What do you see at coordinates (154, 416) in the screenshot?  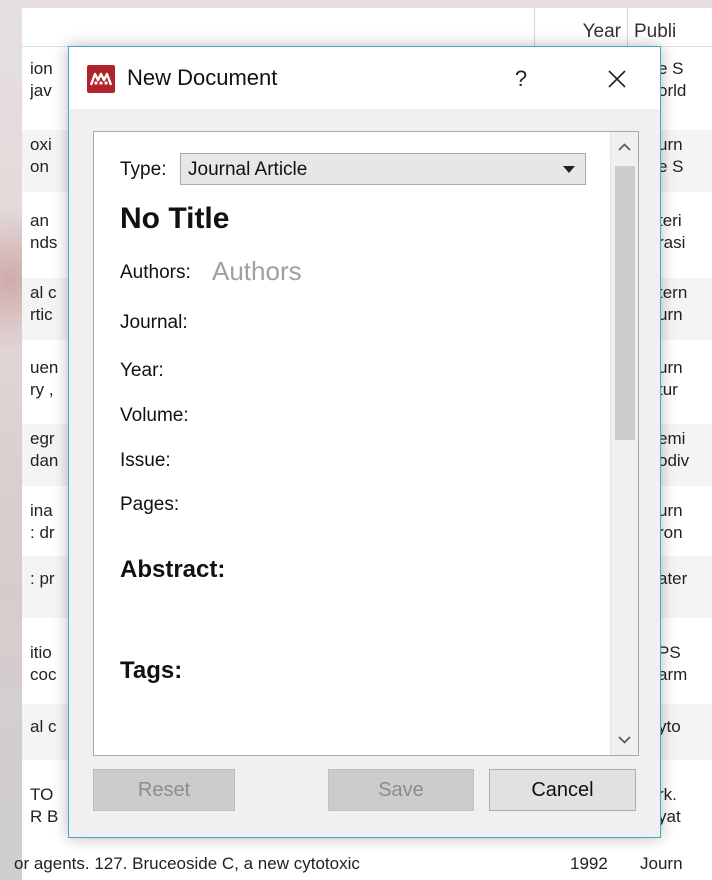 I see `volume-label: Volume:` at bounding box center [154, 416].